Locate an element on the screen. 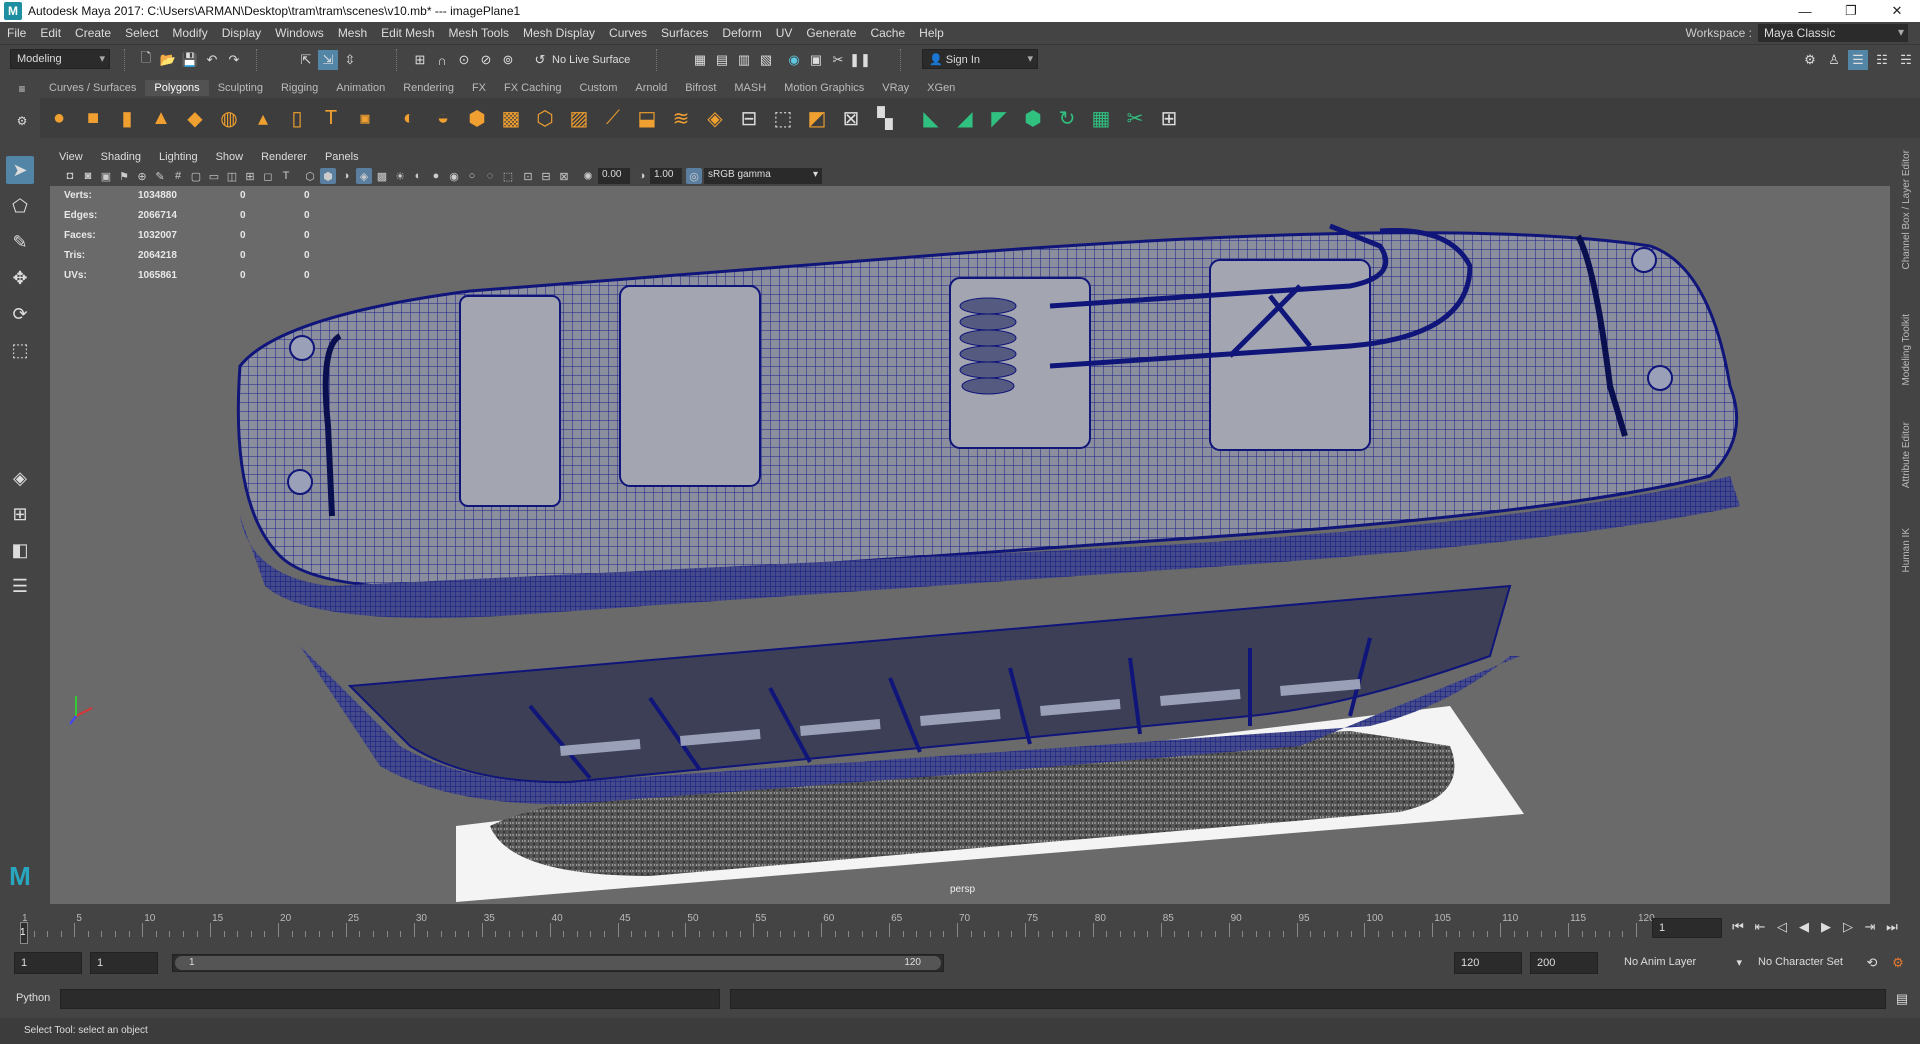  panel-menu-show: Show is located at coordinates (230, 157).